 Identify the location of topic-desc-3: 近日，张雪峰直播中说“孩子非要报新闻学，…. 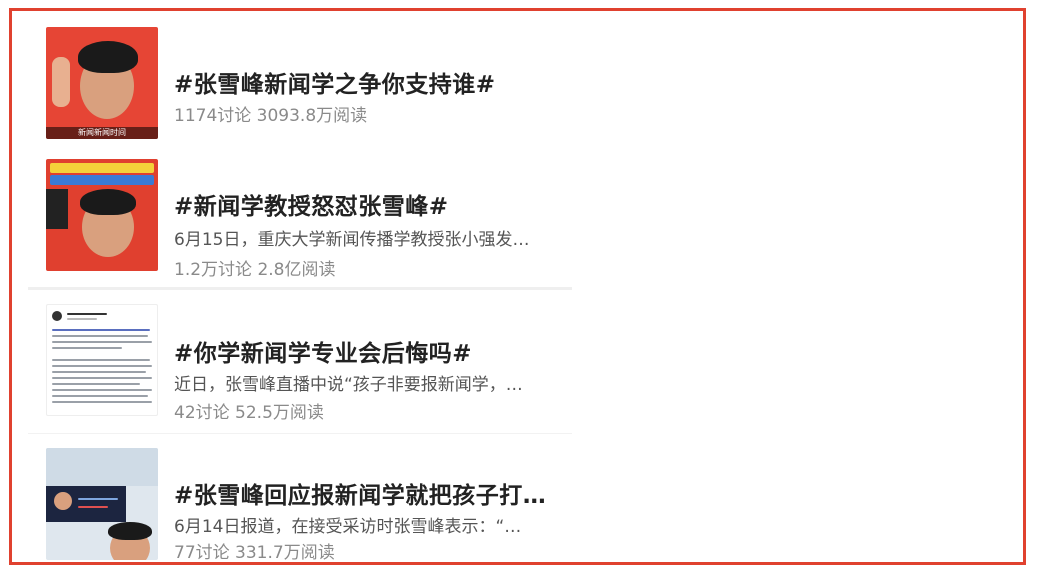
(348, 385).